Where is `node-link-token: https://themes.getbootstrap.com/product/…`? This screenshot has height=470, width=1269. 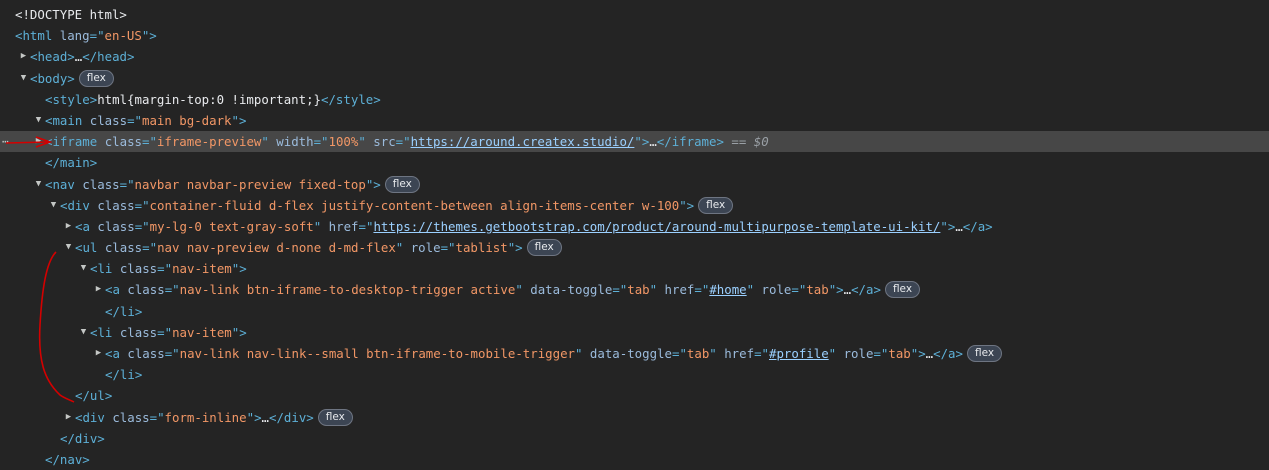 node-link-token: https://themes.getbootstrap.com/product/… is located at coordinates (656, 226).